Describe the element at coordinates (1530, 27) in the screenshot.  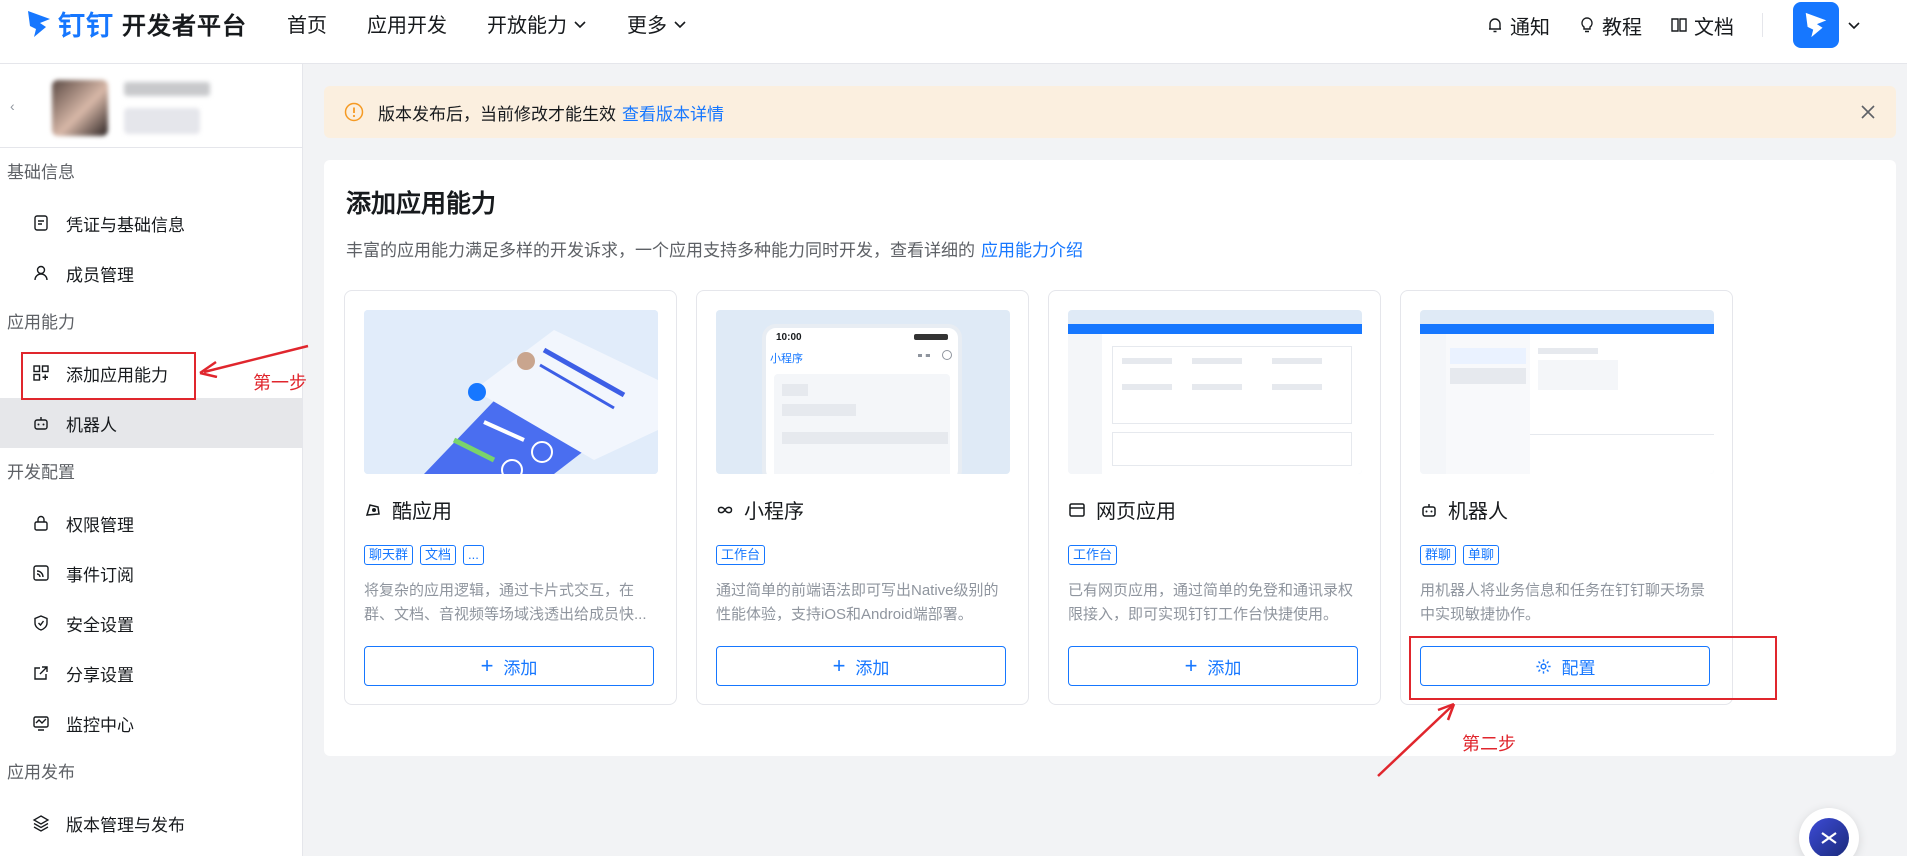
I see `notify-label: 通知` at that location.